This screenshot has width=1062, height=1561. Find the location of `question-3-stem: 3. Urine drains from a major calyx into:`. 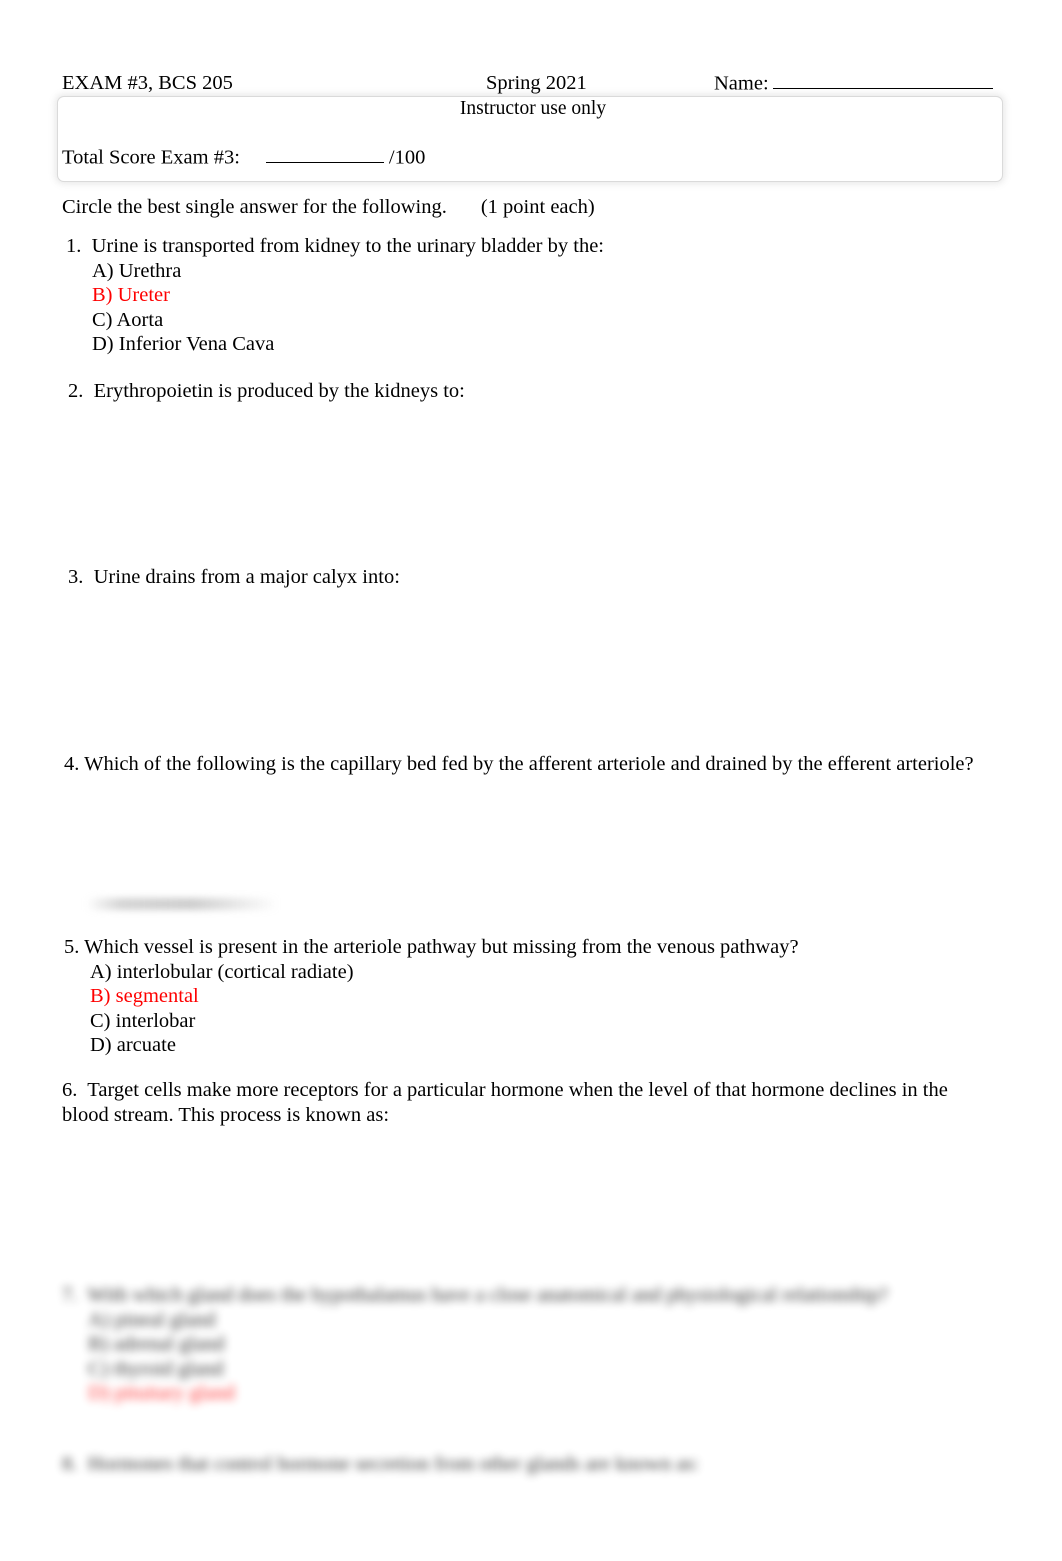

question-3-stem: 3. Urine drains from a major calyx into: is located at coordinates (518, 577).